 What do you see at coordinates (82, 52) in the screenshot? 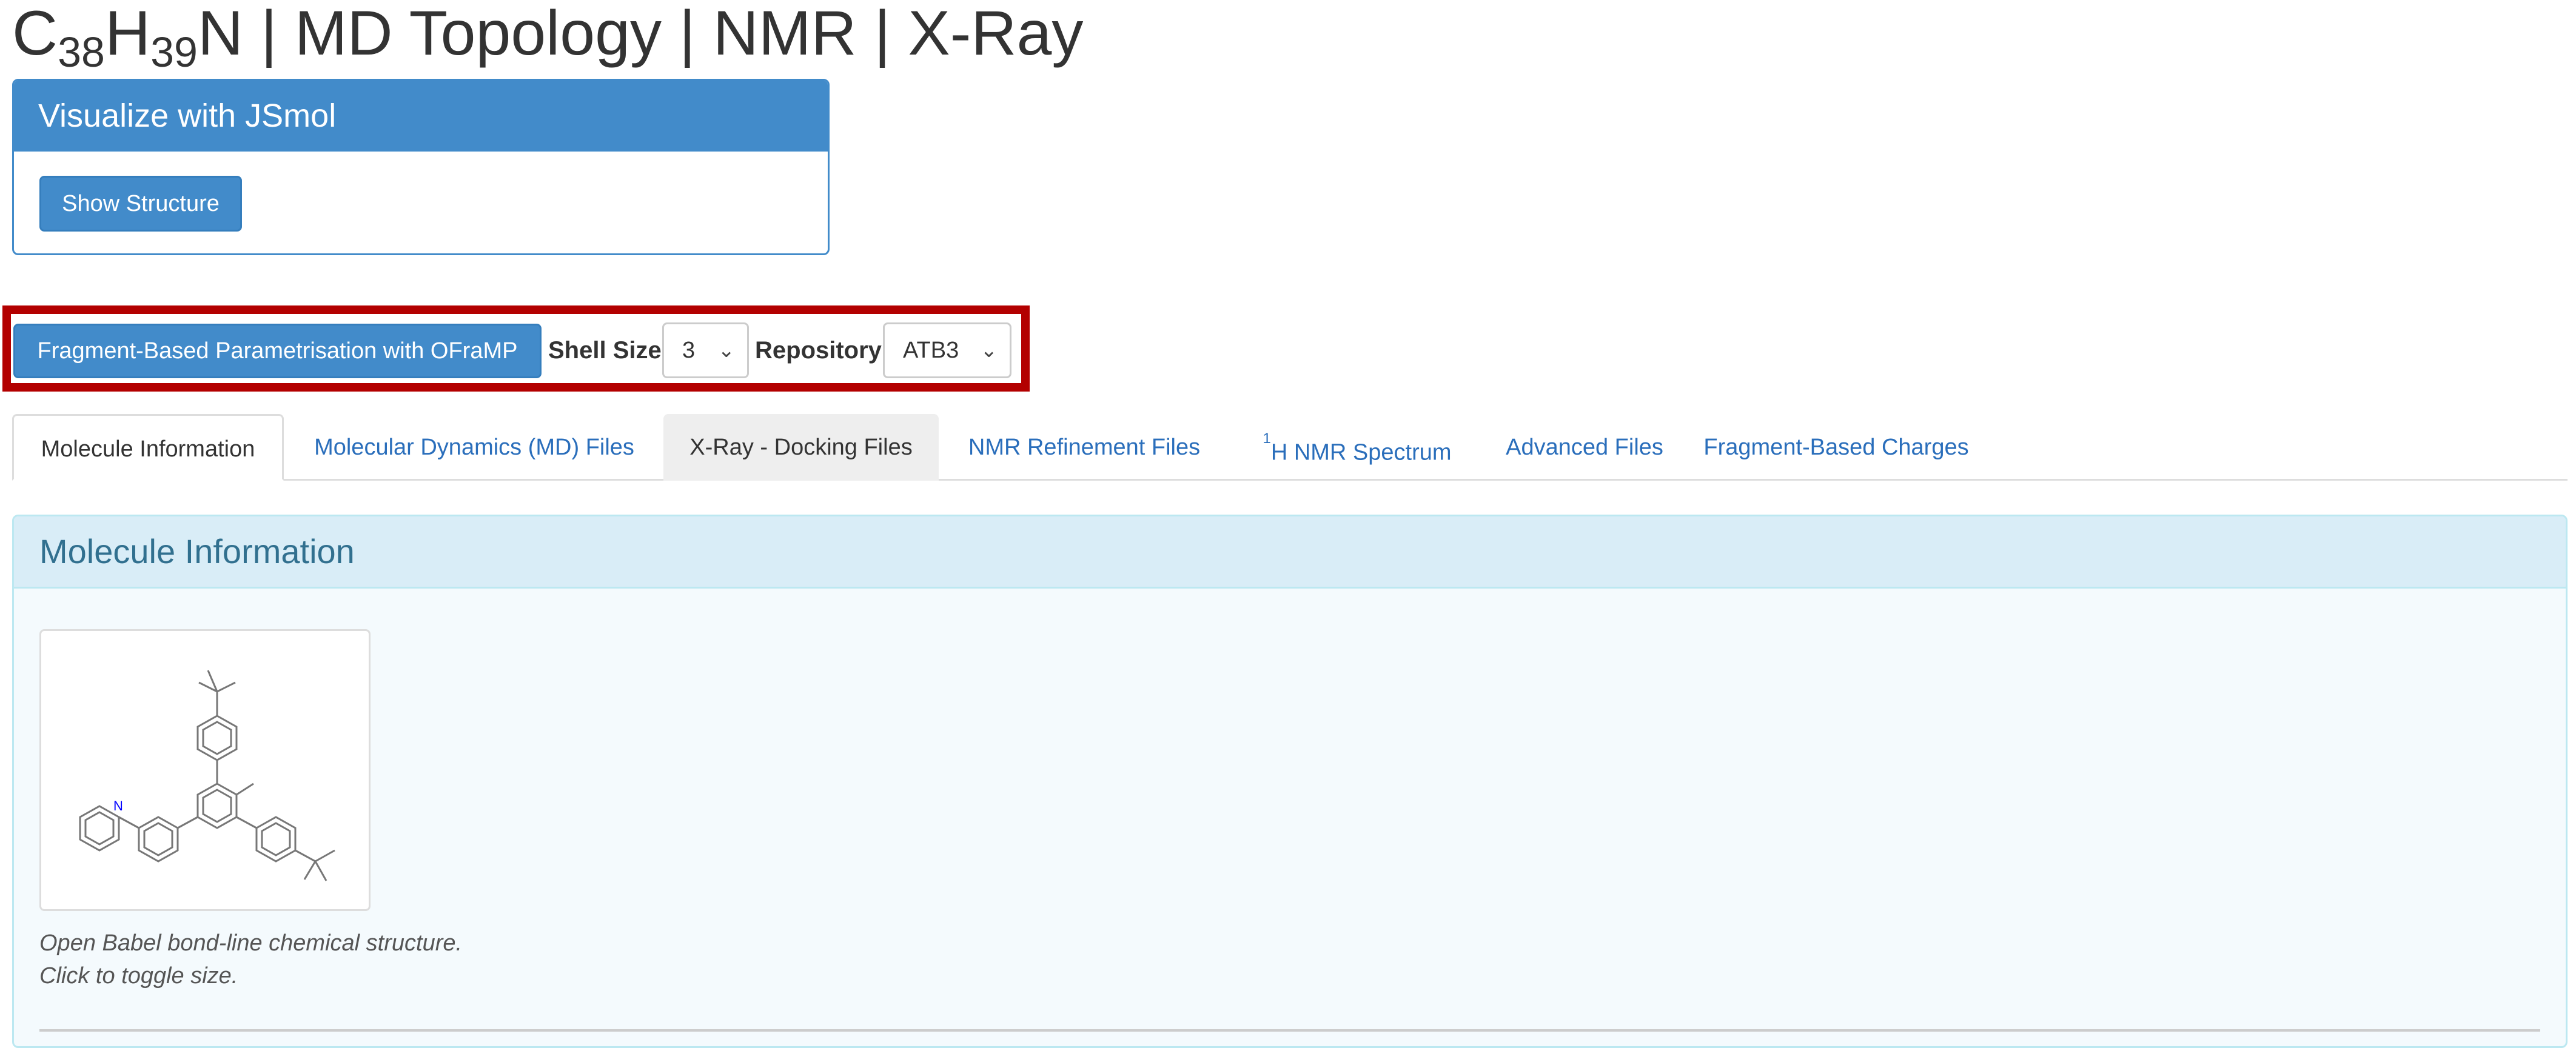
I see `formula-carbon-count: 38` at bounding box center [82, 52].